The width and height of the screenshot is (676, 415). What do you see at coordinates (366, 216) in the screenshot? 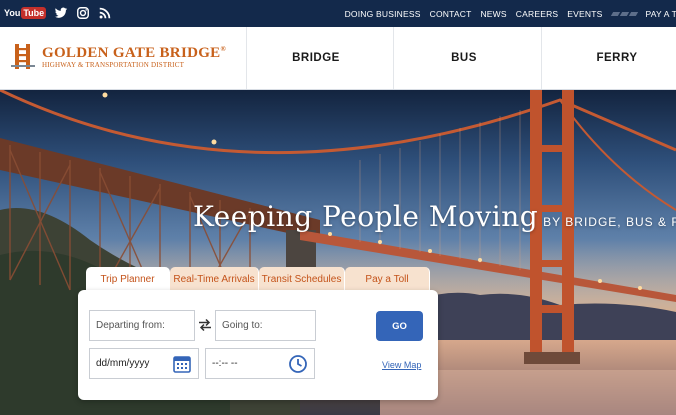
I see `hero-title: Keeping People Moving` at bounding box center [366, 216].